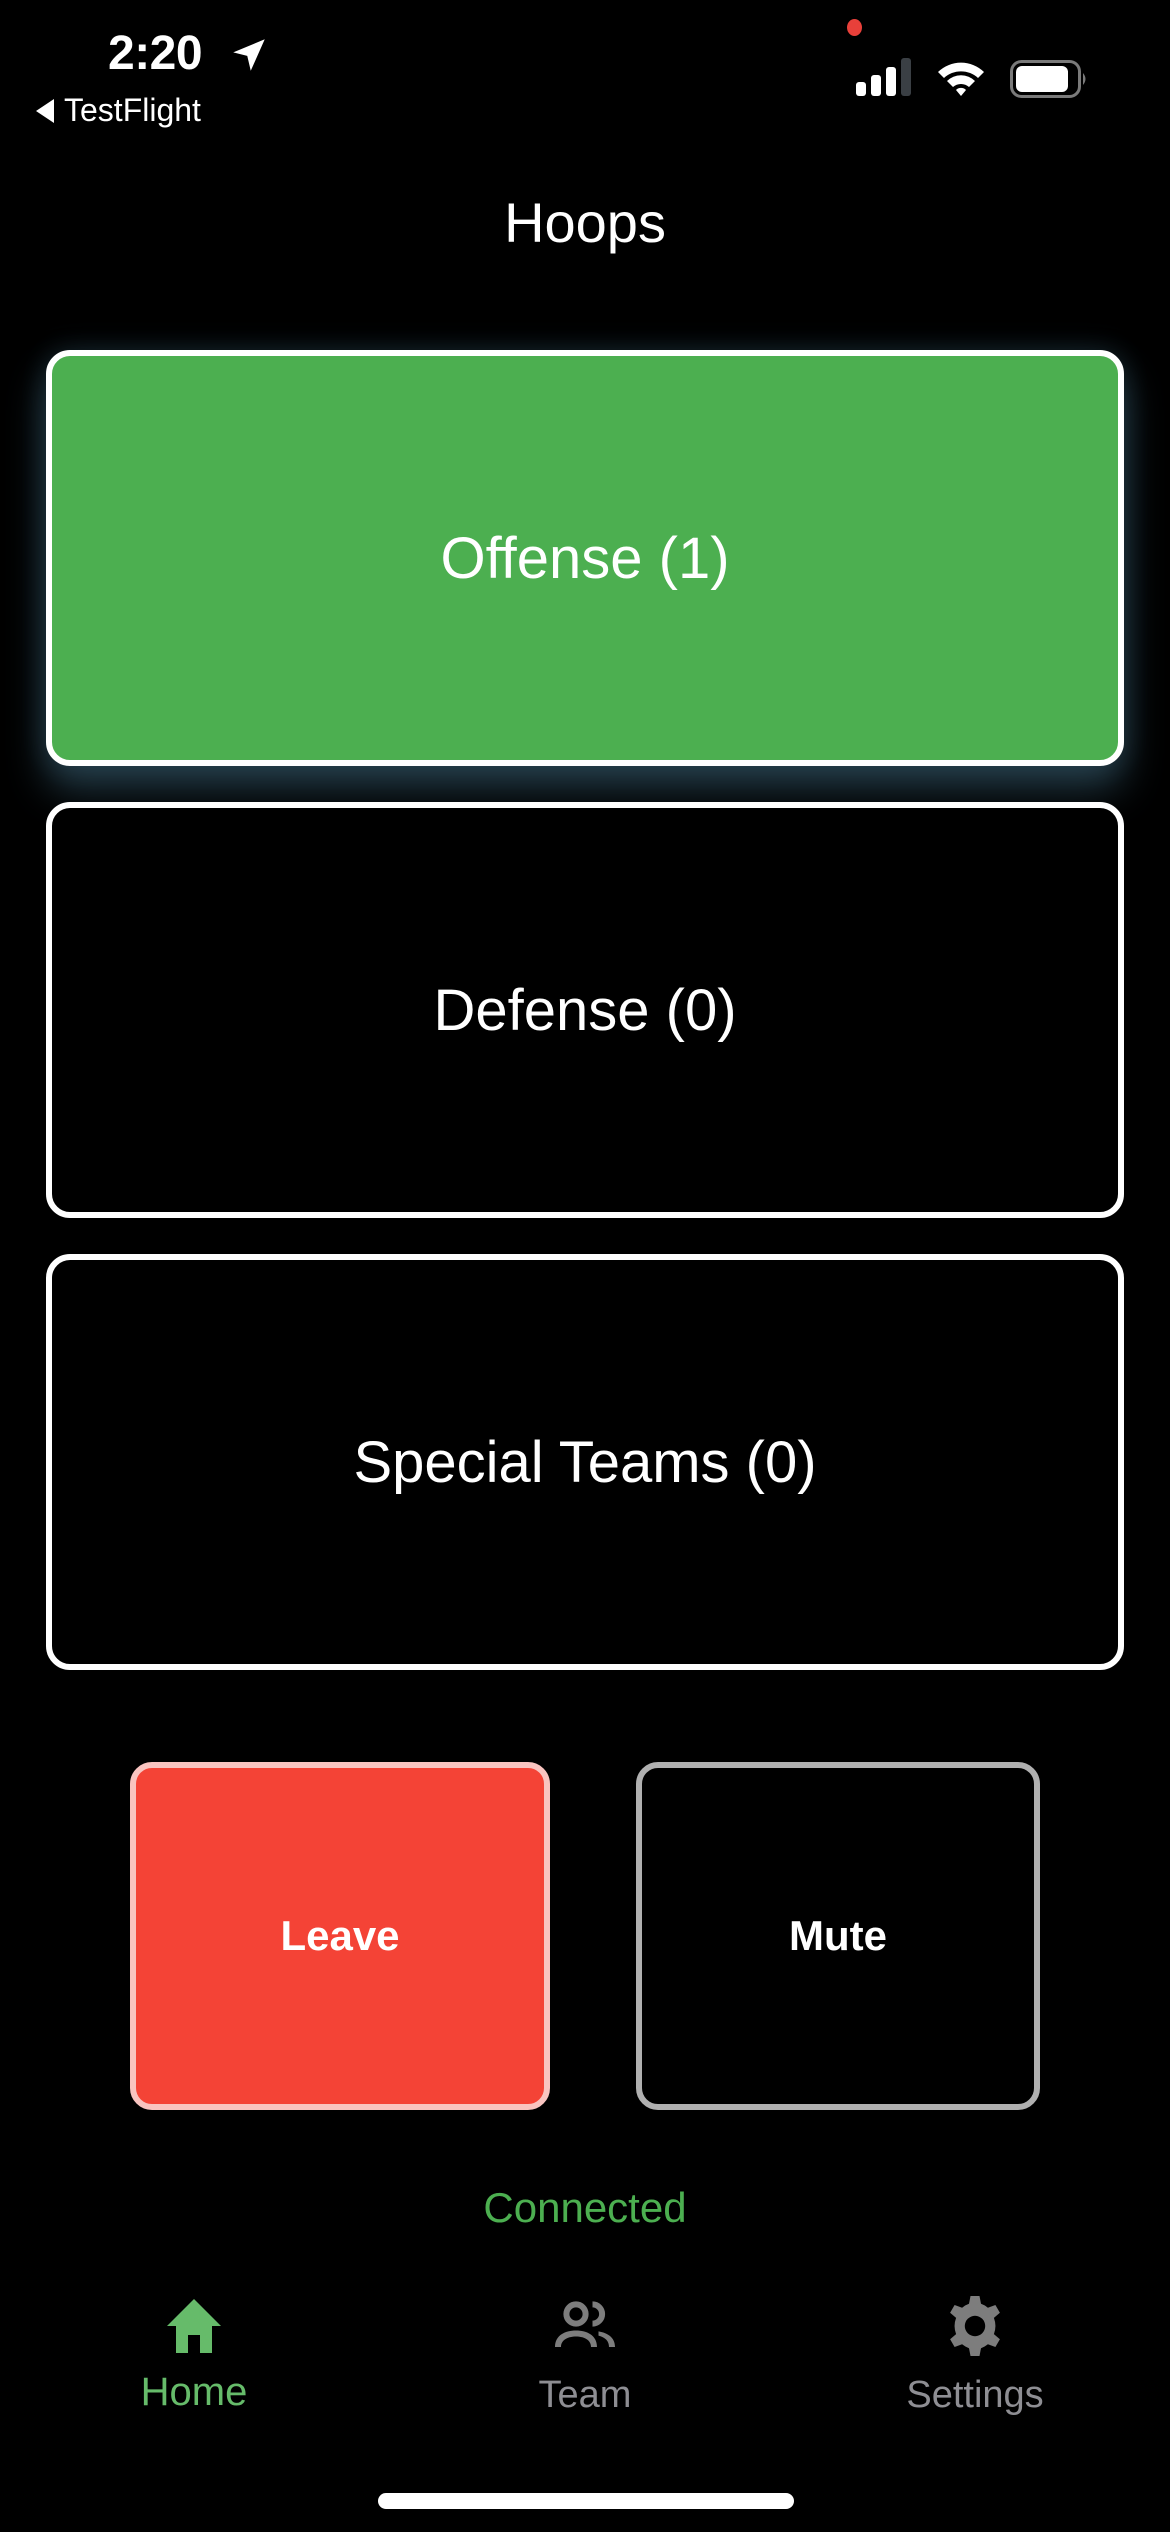 This screenshot has height=2532, width=1170. I want to click on mute-button: Mute, so click(838, 1936).